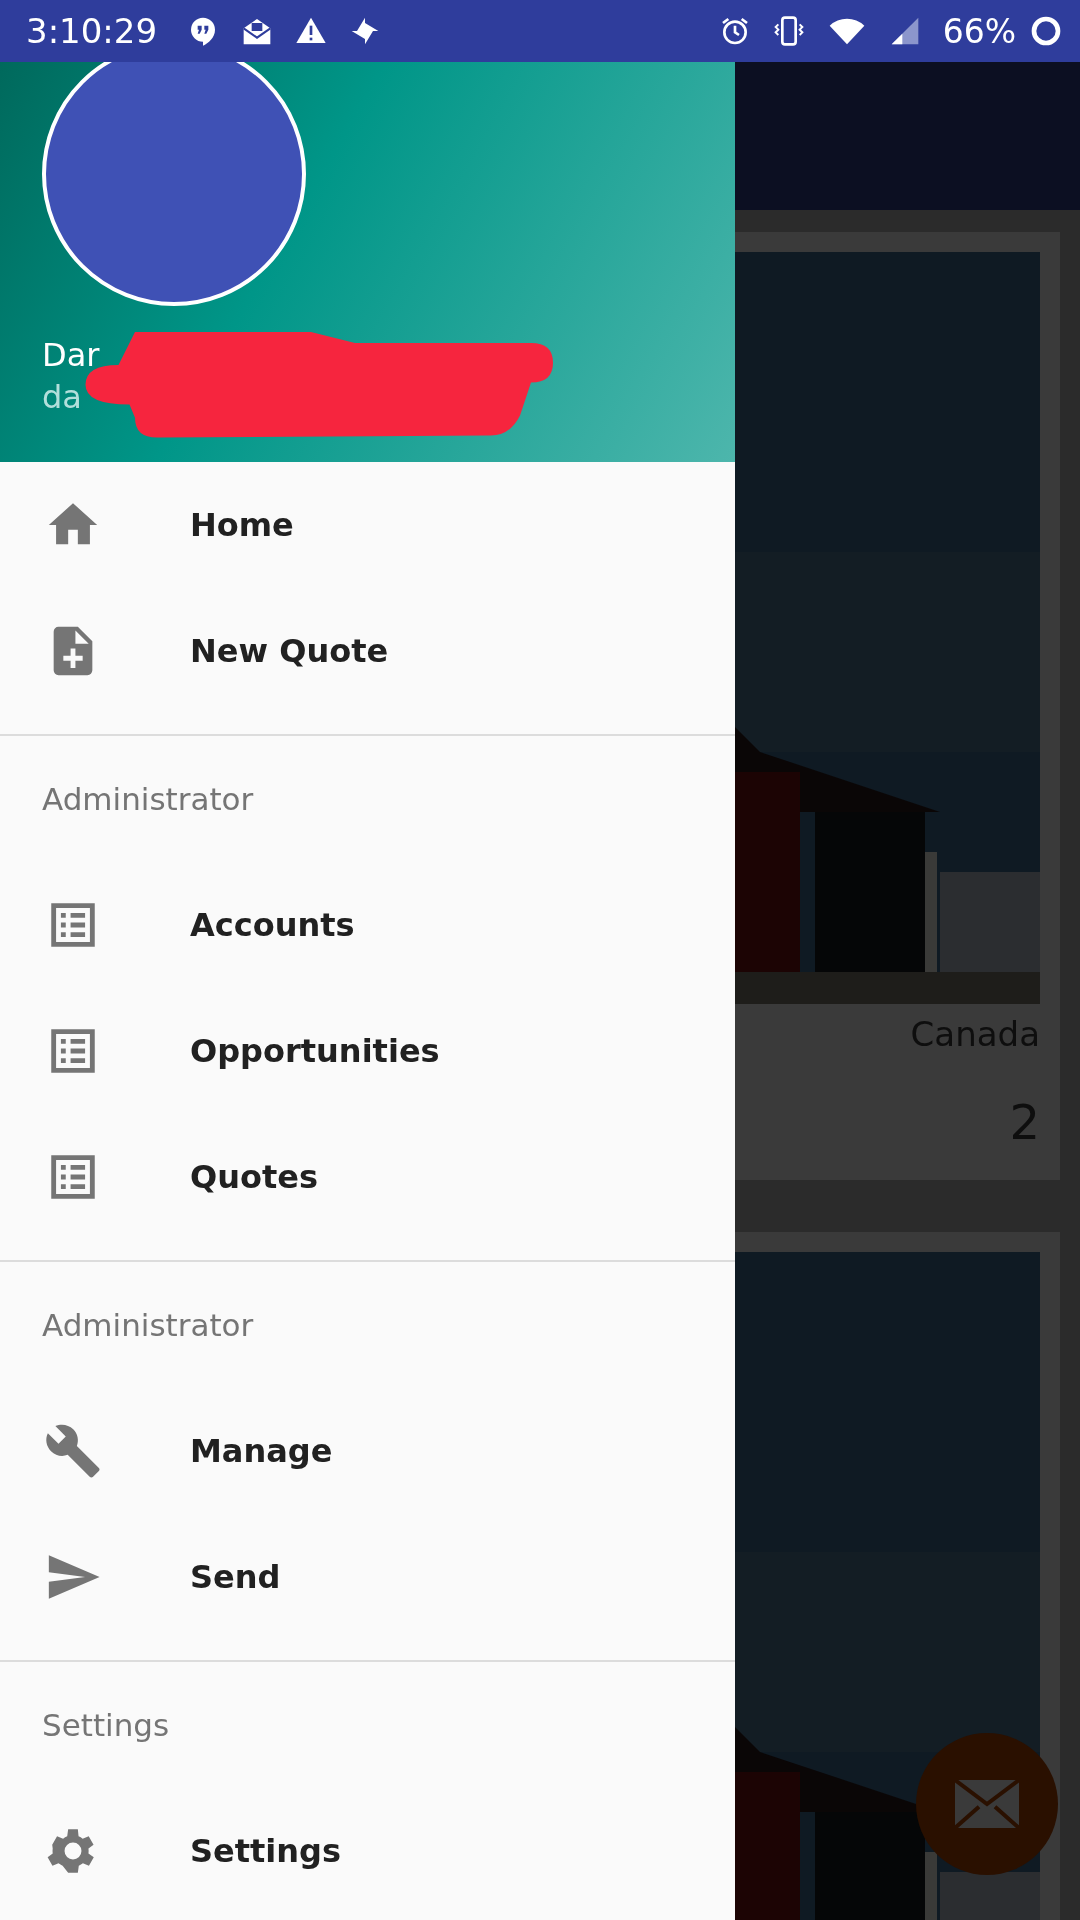  I want to click on mail-icon, so click(987, 1804).